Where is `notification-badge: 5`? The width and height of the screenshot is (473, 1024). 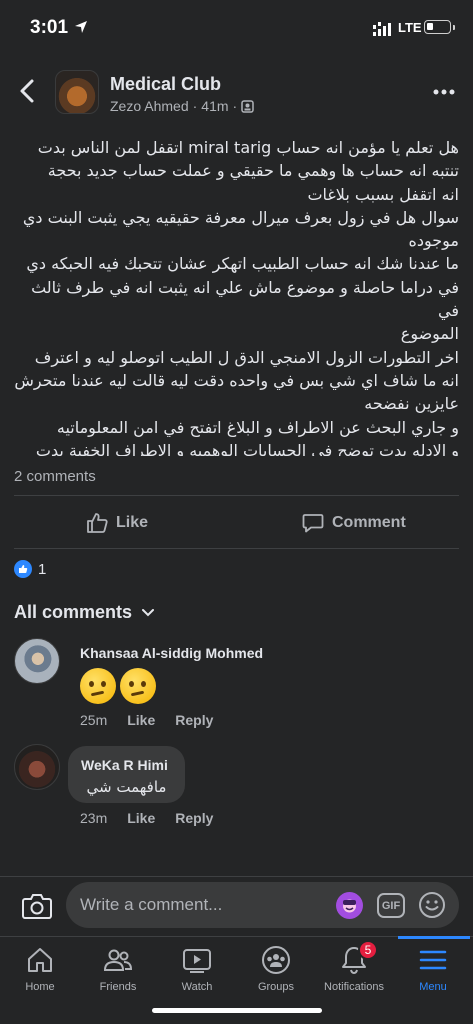 notification-badge: 5 is located at coordinates (368, 950).